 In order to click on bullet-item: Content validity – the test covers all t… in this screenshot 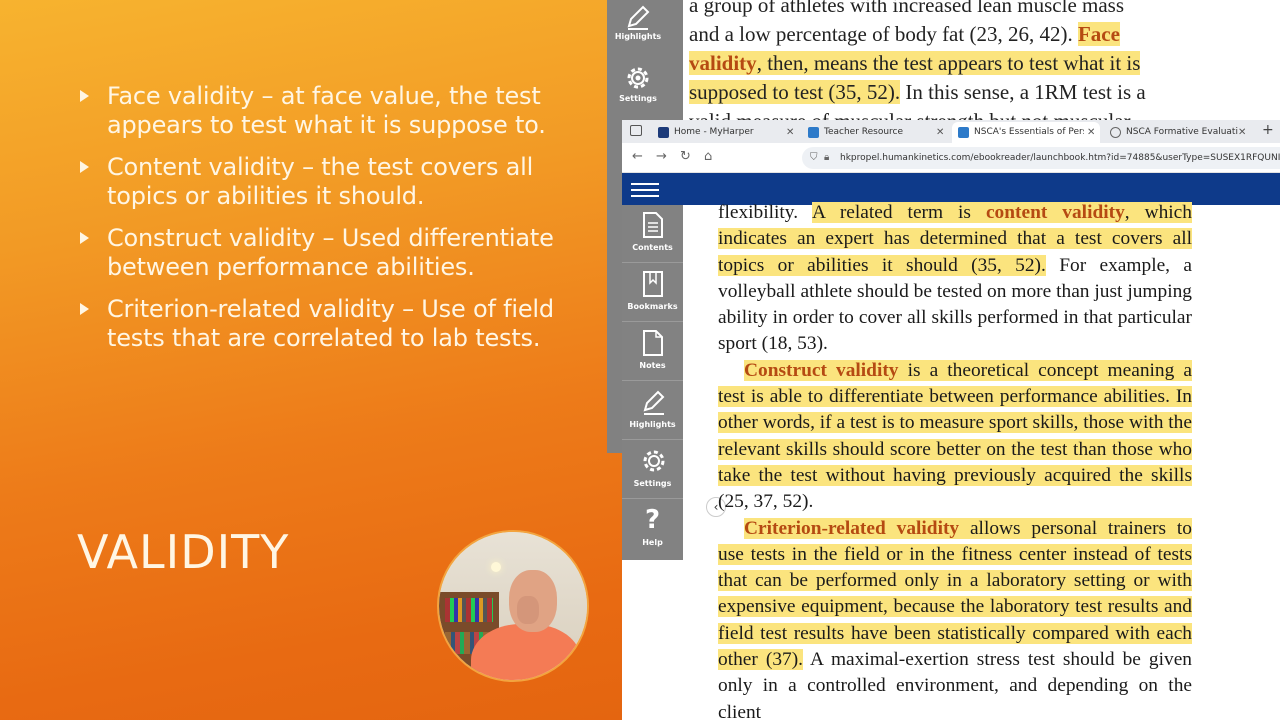, I will do `click(328, 182)`.